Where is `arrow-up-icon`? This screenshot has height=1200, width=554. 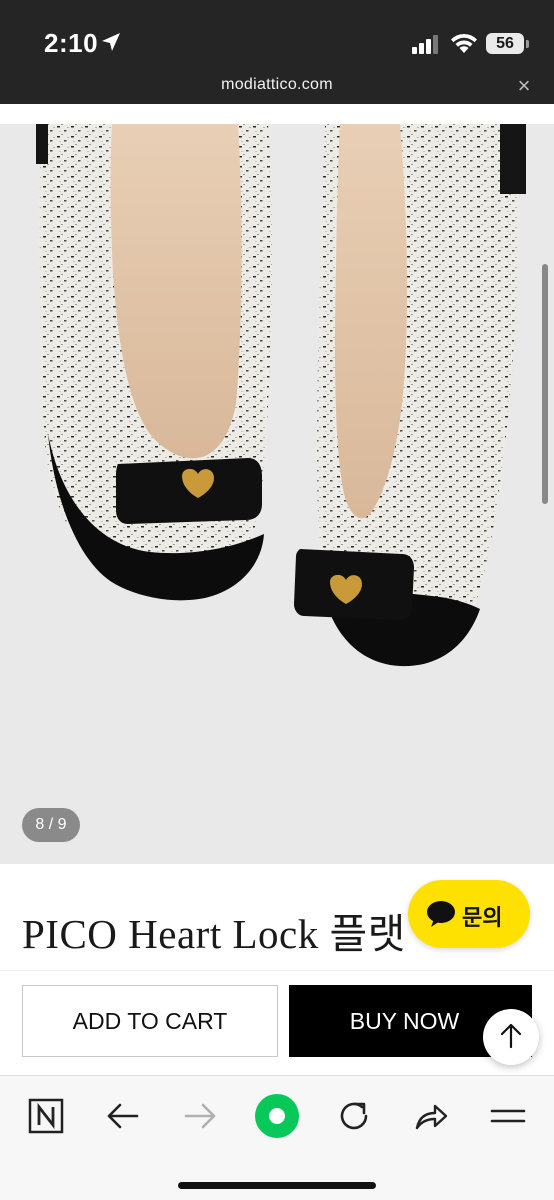 arrow-up-icon is located at coordinates (511, 1036).